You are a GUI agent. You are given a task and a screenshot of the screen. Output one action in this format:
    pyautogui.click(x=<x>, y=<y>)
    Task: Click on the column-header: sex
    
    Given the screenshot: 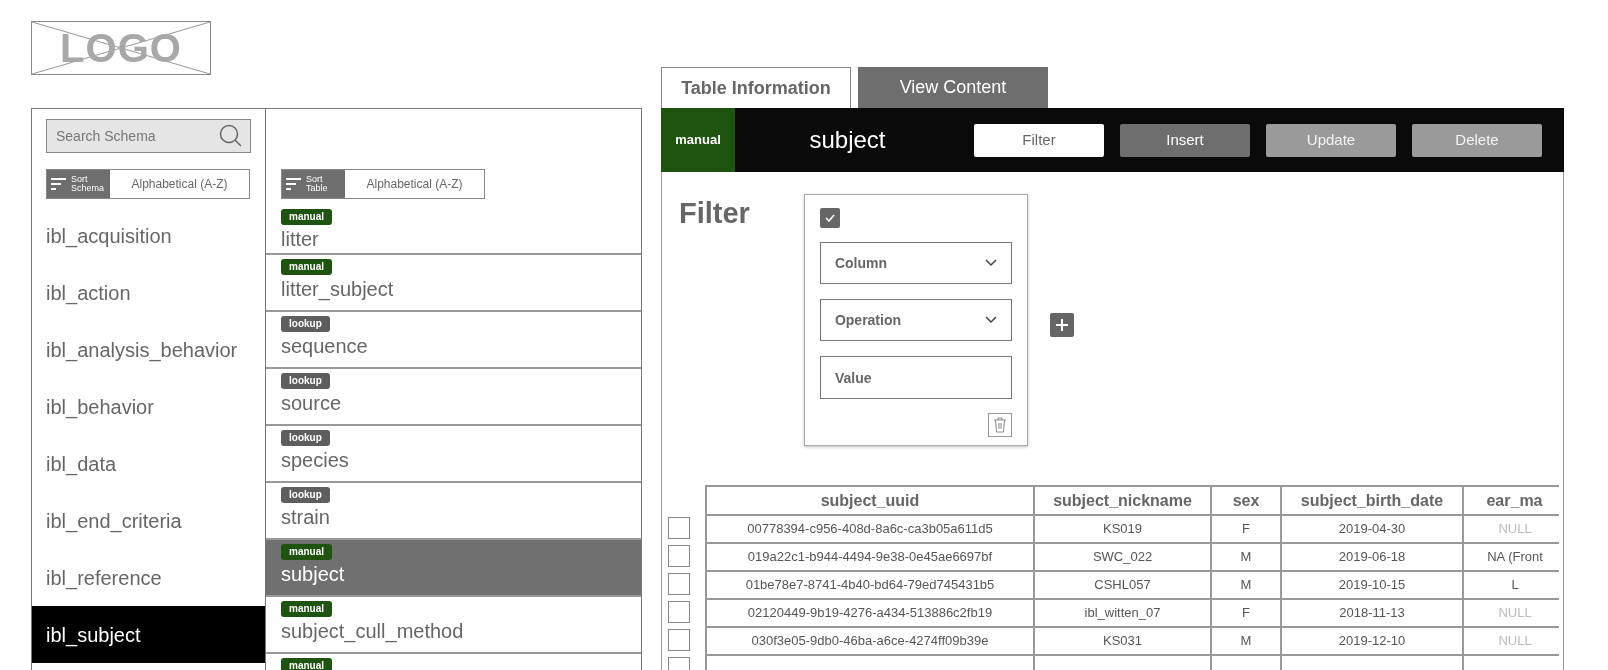 What is the action you would take?
    pyautogui.click(x=1246, y=500)
    